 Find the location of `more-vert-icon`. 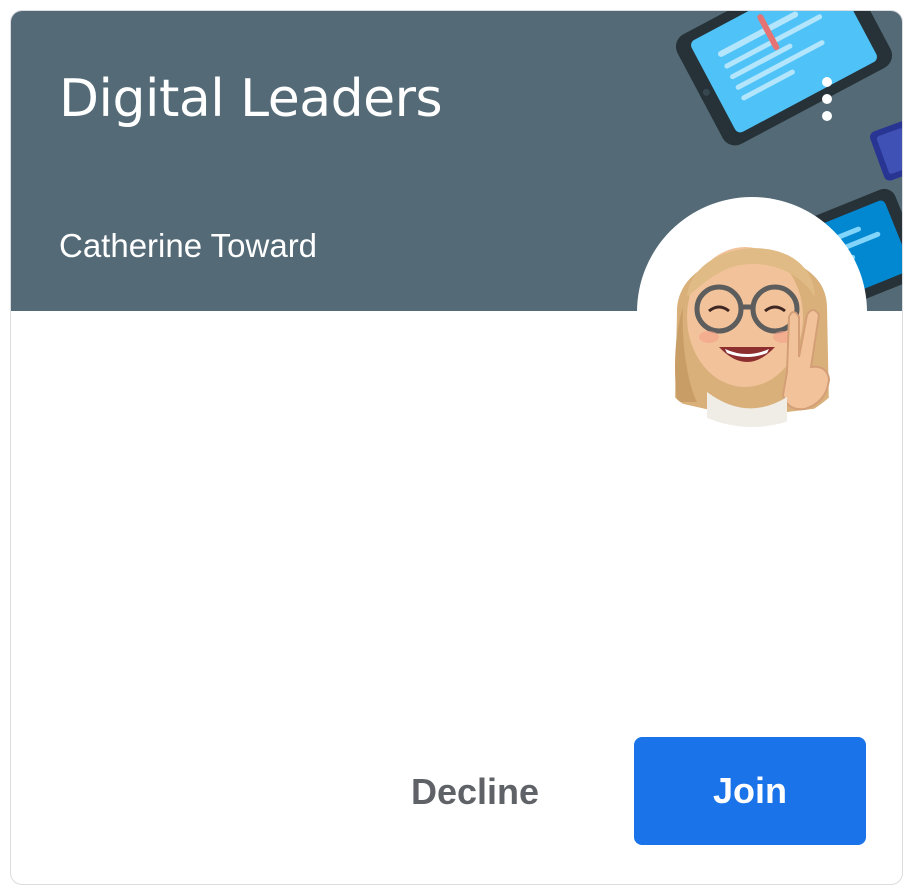

more-vert-icon is located at coordinates (827, 82).